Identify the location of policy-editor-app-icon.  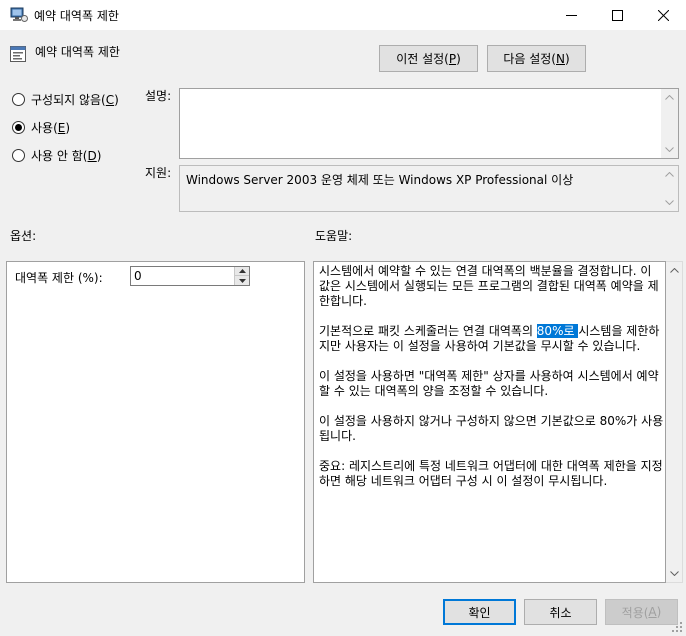
(19, 14).